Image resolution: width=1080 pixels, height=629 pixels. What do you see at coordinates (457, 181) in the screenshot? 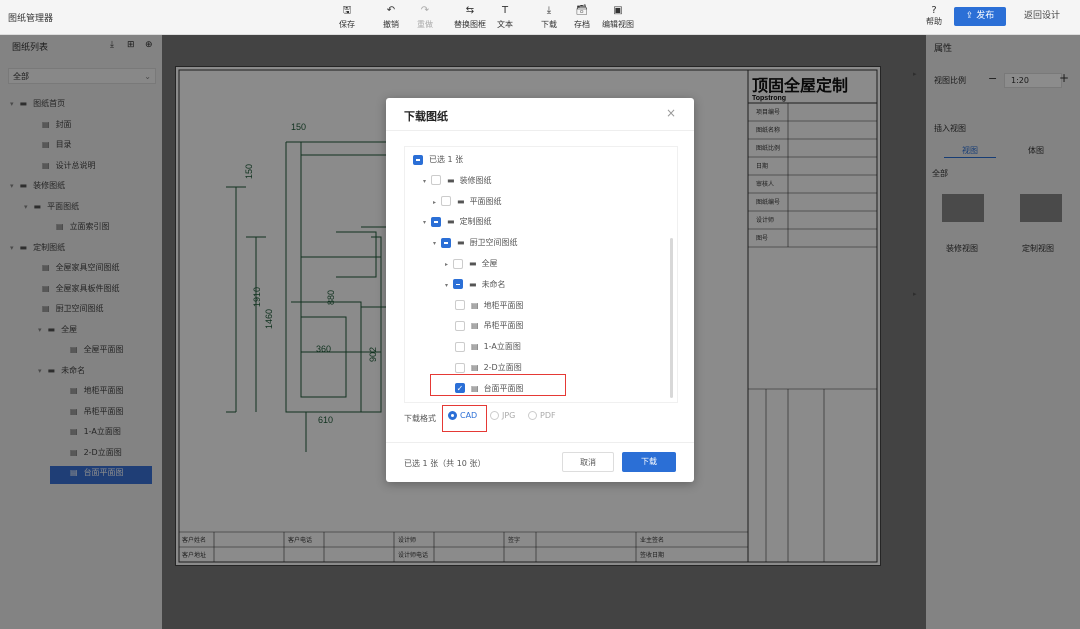
I see `tree-folder-option: ▾ ▬ 装修图纸` at bounding box center [457, 181].